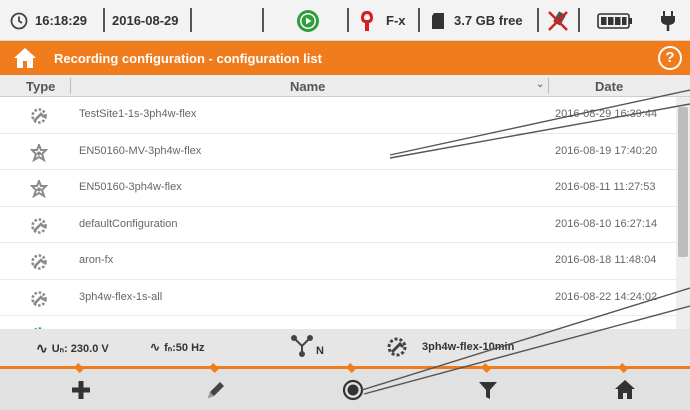  What do you see at coordinates (488, 390) in the screenshot?
I see `filter-icon` at bounding box center [488, 390].